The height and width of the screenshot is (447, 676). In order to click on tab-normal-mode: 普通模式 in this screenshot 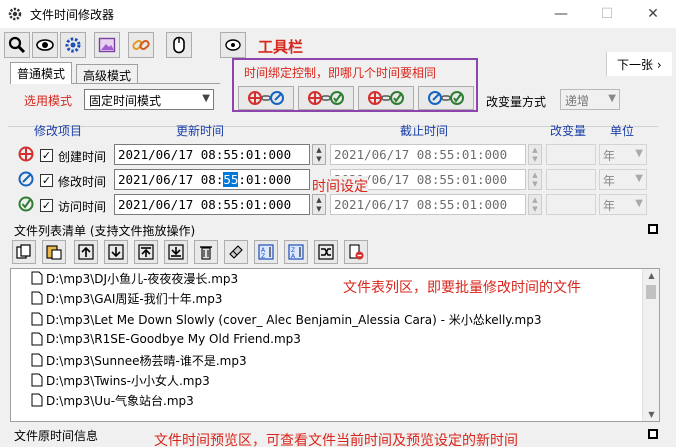, I will do `click(41, 73)`.